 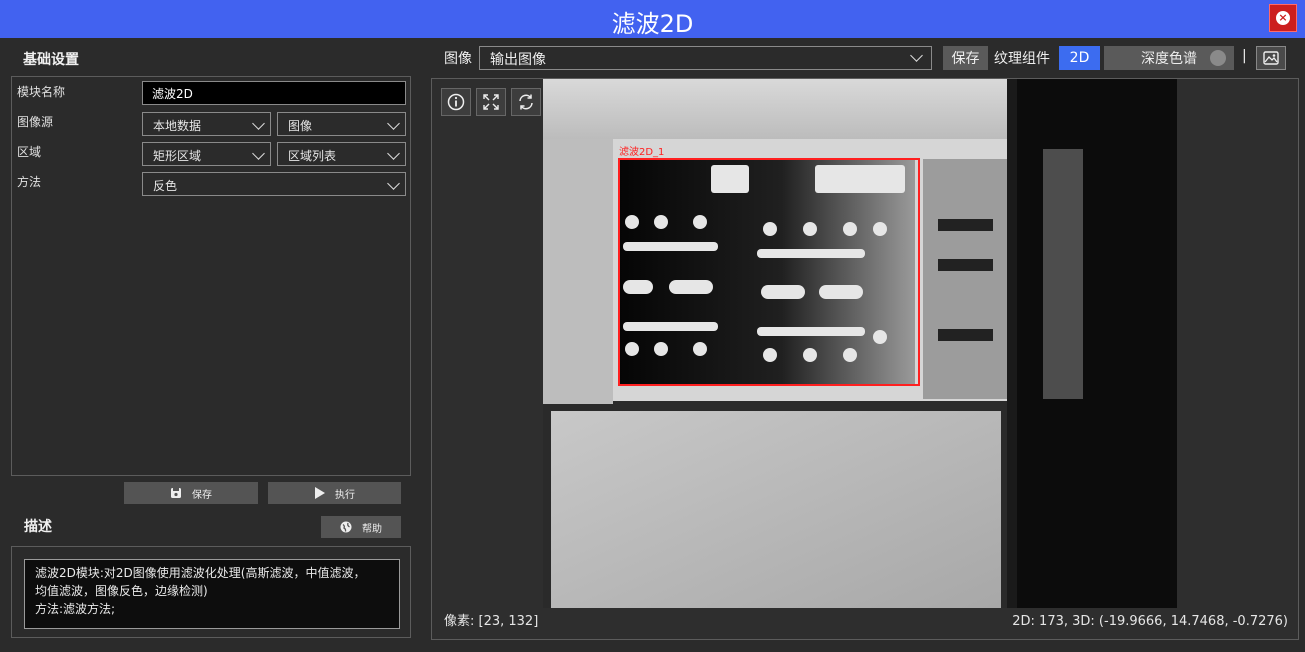 I want to click on window-title: 滤波2D, so click(x=652, y=24).